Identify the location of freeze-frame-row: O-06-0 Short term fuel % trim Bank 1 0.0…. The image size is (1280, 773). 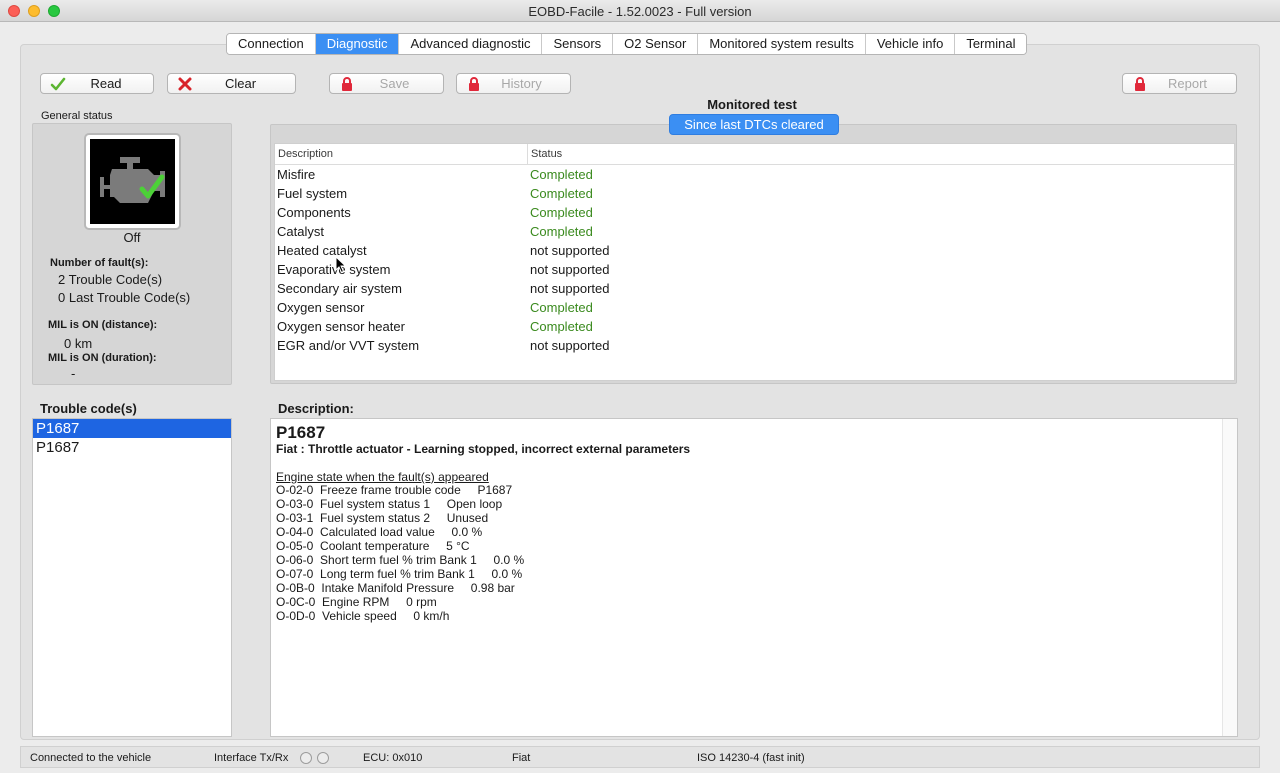
(400, 560).